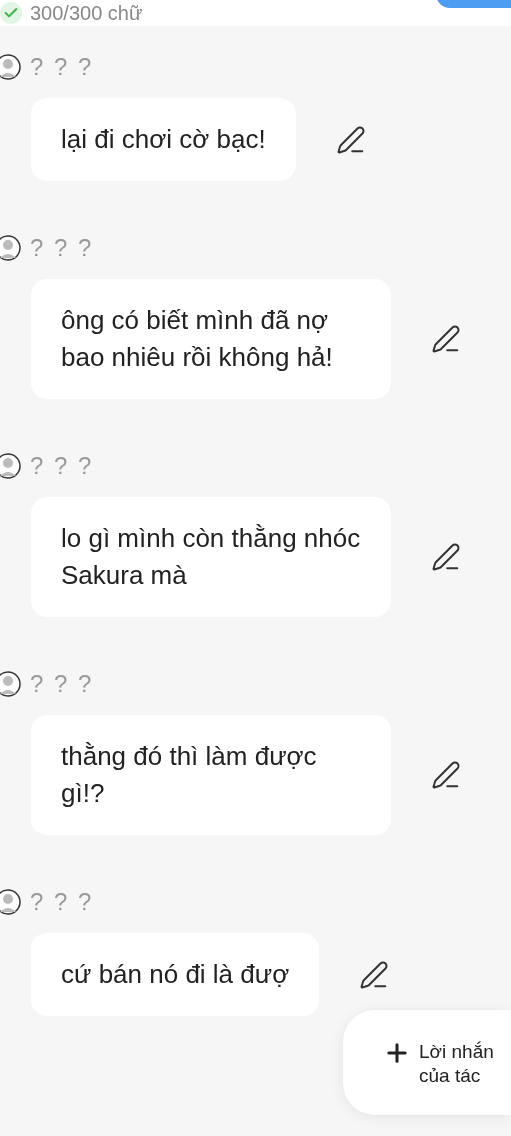 Image resolution: width=511 pixels, height=1136 pixels. I want to click on message-bubble: cứ bán nó đi là đượ, so click(175, 974).